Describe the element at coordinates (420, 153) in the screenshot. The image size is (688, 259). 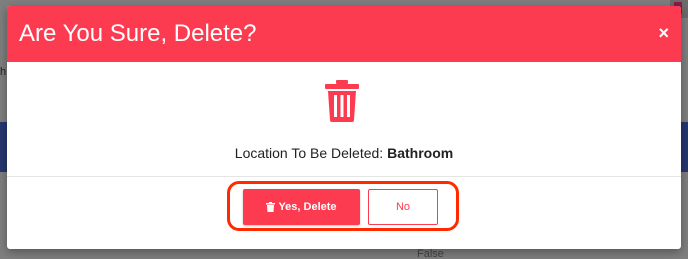
I see `delete-target-name: Bathroom` at that location.